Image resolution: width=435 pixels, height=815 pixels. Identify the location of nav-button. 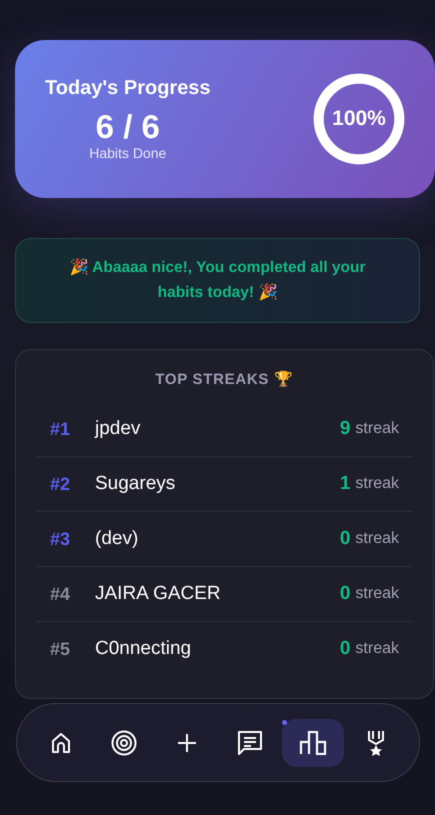
(313, 742).